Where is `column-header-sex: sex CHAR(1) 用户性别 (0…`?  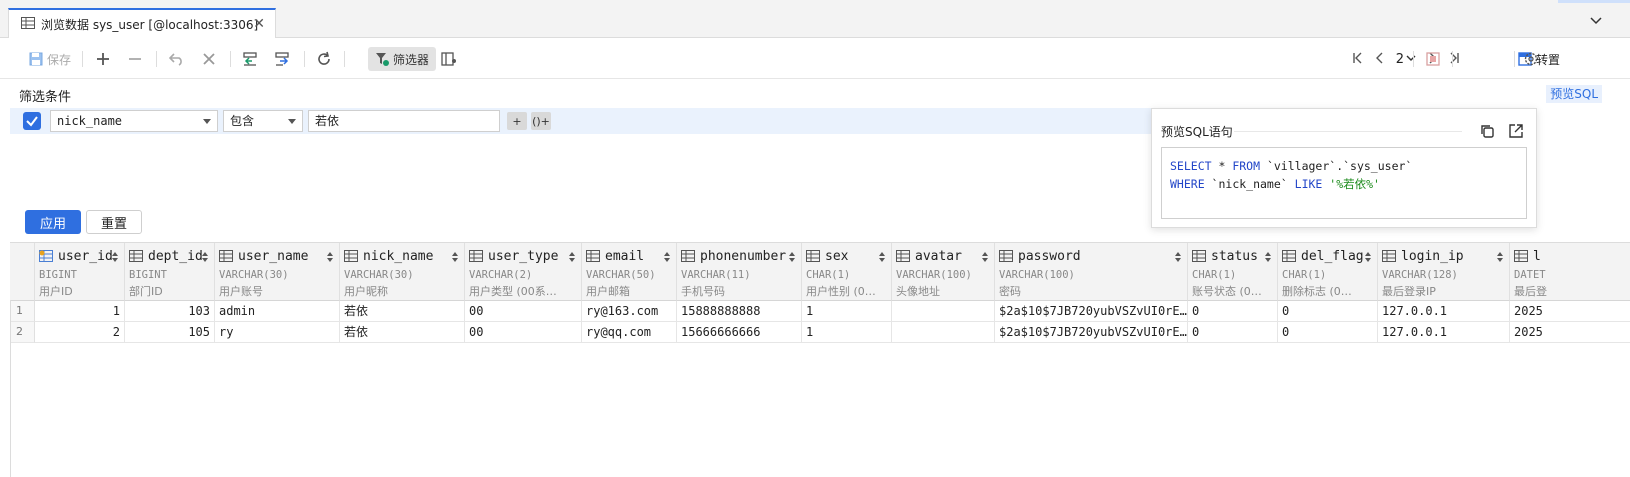 column-header-sex: sex CHAR(1) 用户性别 (0… is located at coordinates (847, 272).